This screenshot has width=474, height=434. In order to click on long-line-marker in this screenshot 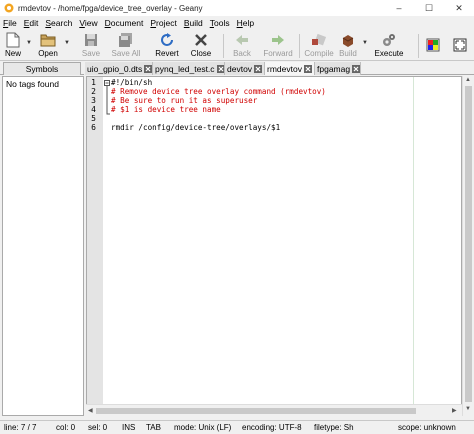, I will do `click(413, 246)`.